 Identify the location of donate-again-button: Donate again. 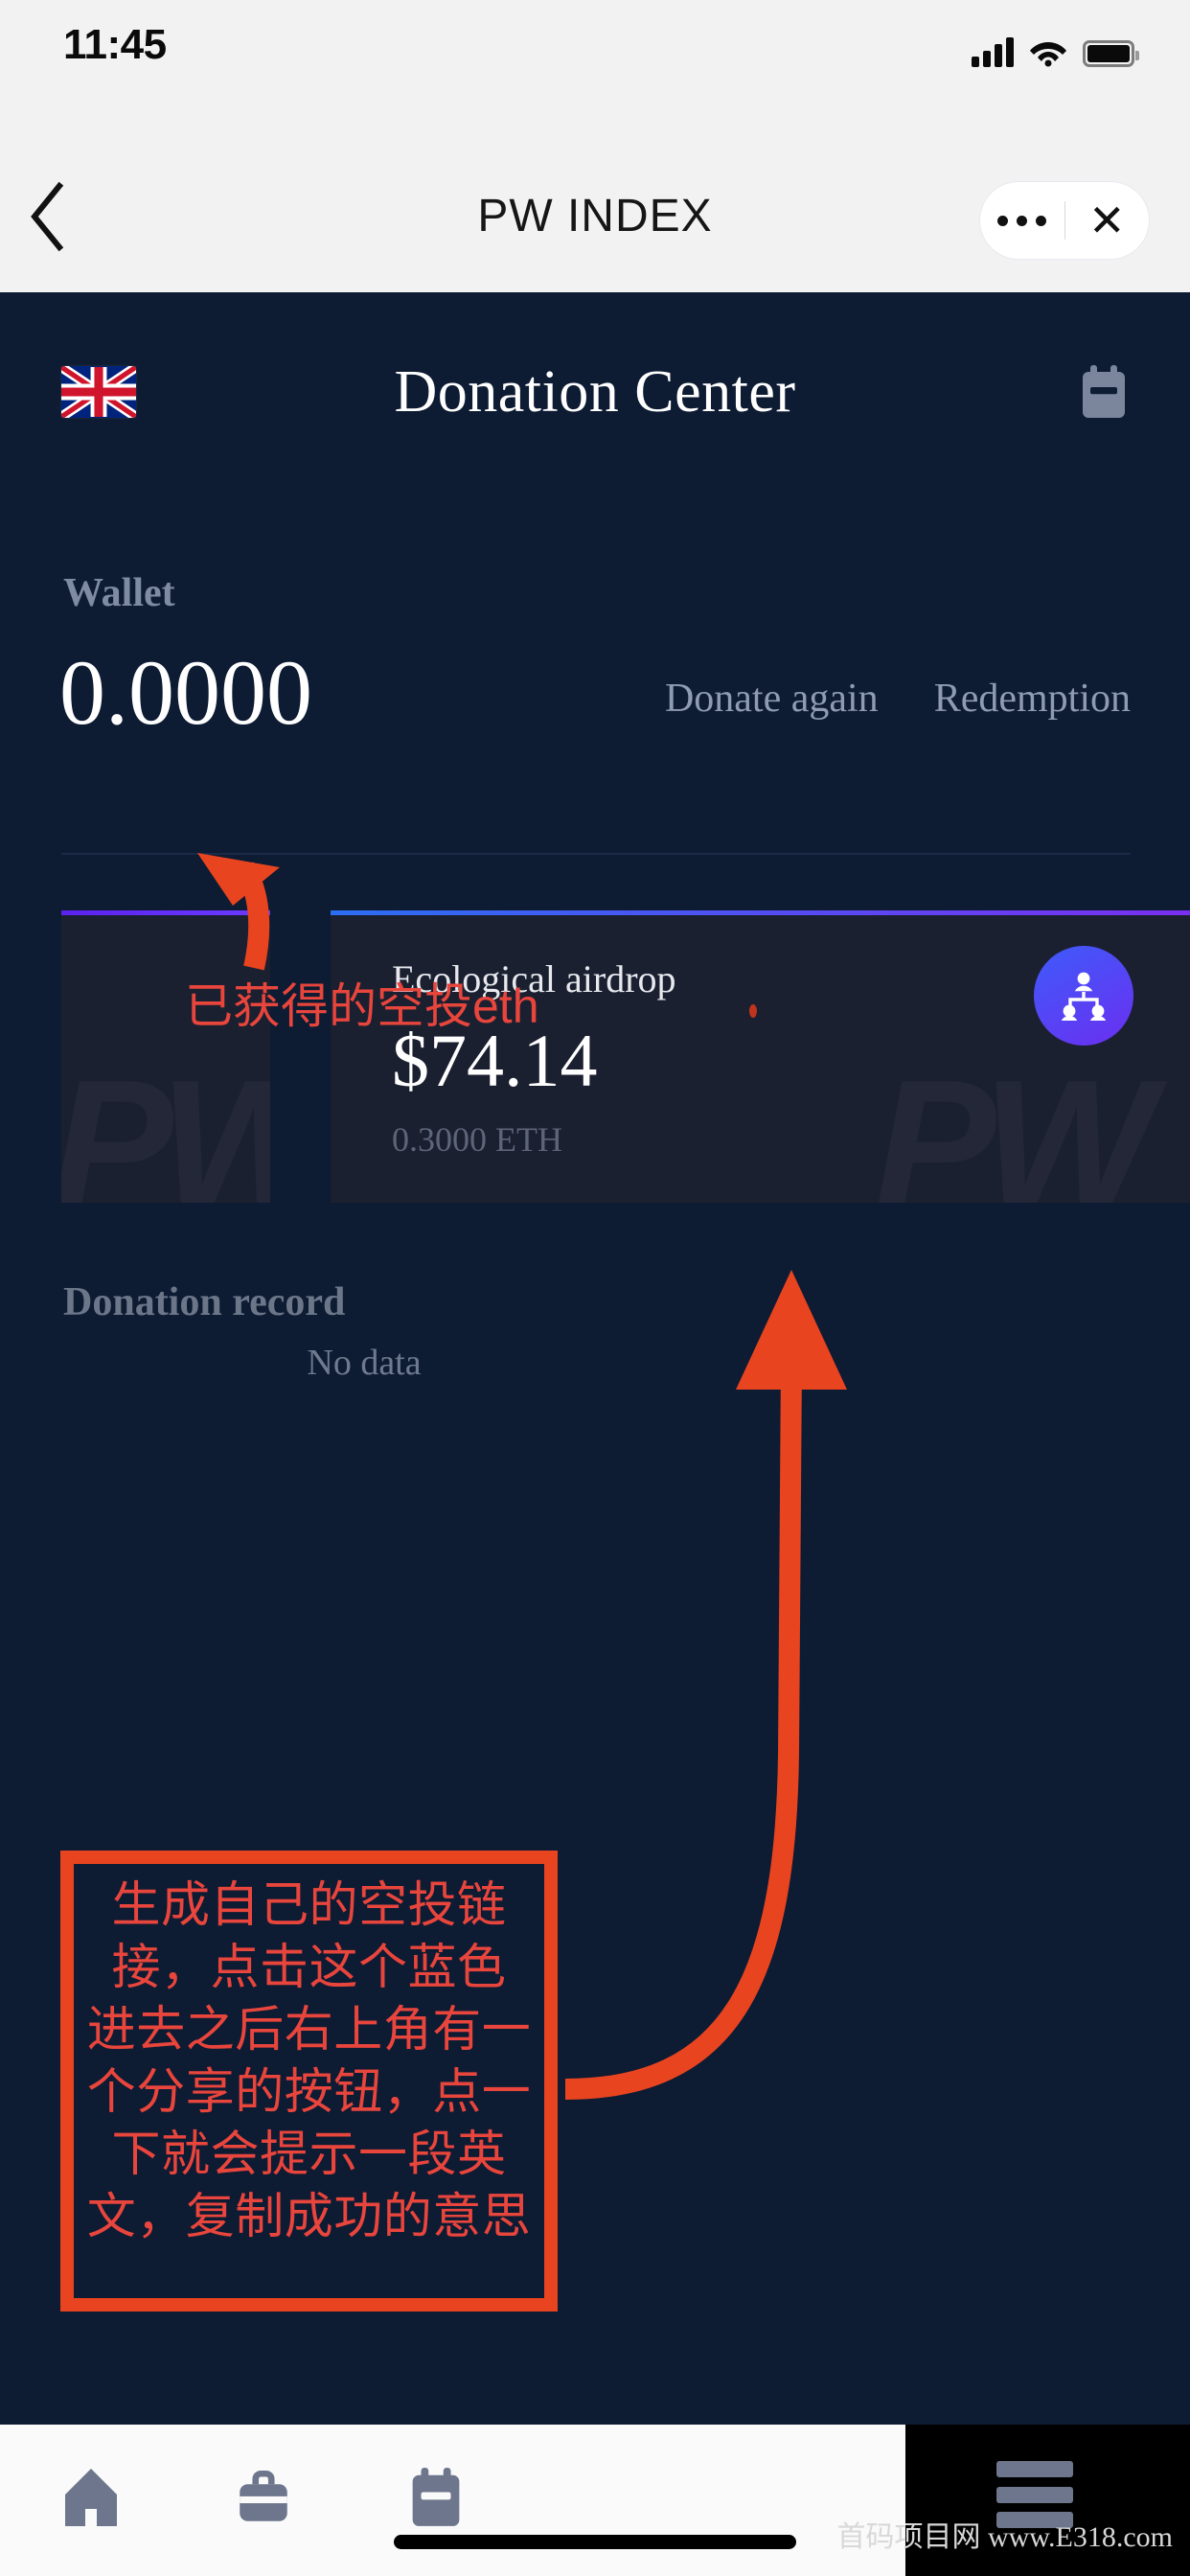
(772, 699).